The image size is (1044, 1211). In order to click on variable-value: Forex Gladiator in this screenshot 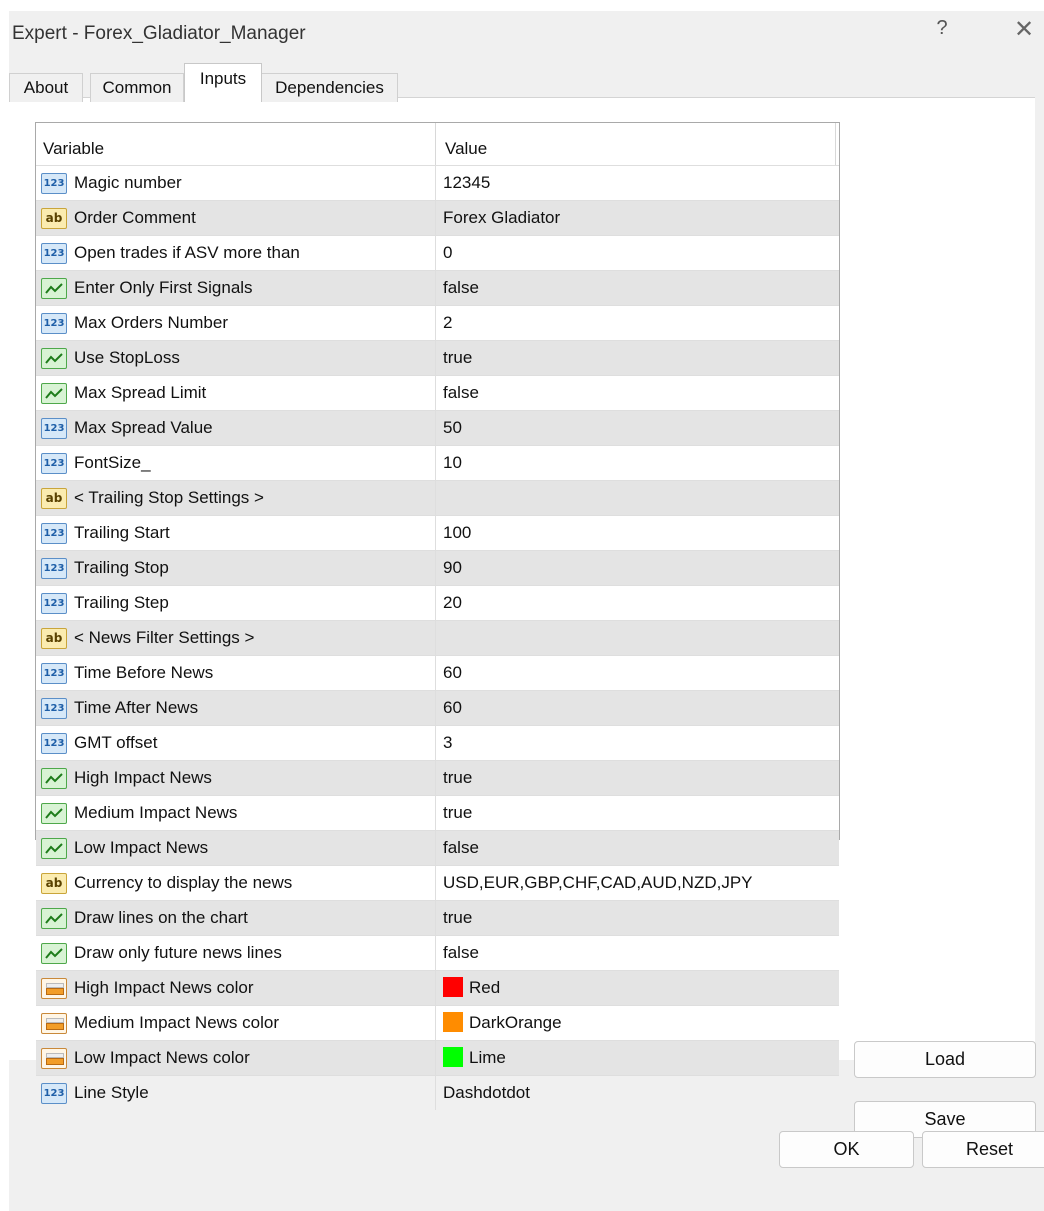, I will do `click(501, 218)`.